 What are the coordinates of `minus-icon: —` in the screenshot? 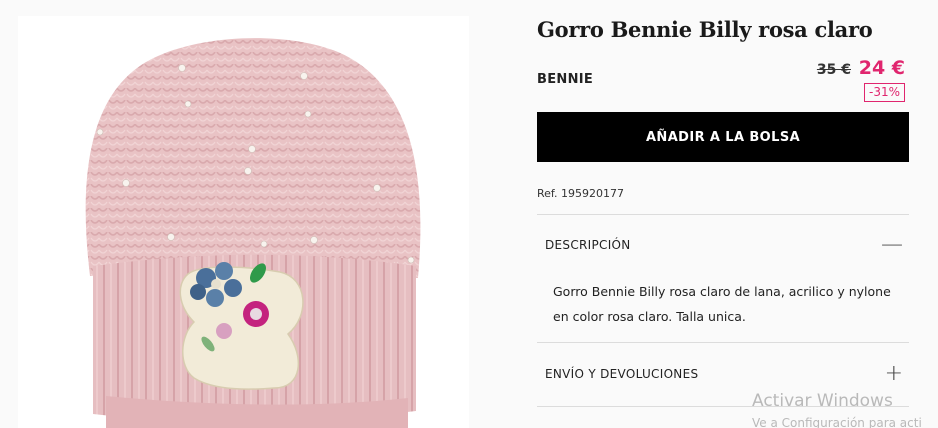 It's located at (892, 245).